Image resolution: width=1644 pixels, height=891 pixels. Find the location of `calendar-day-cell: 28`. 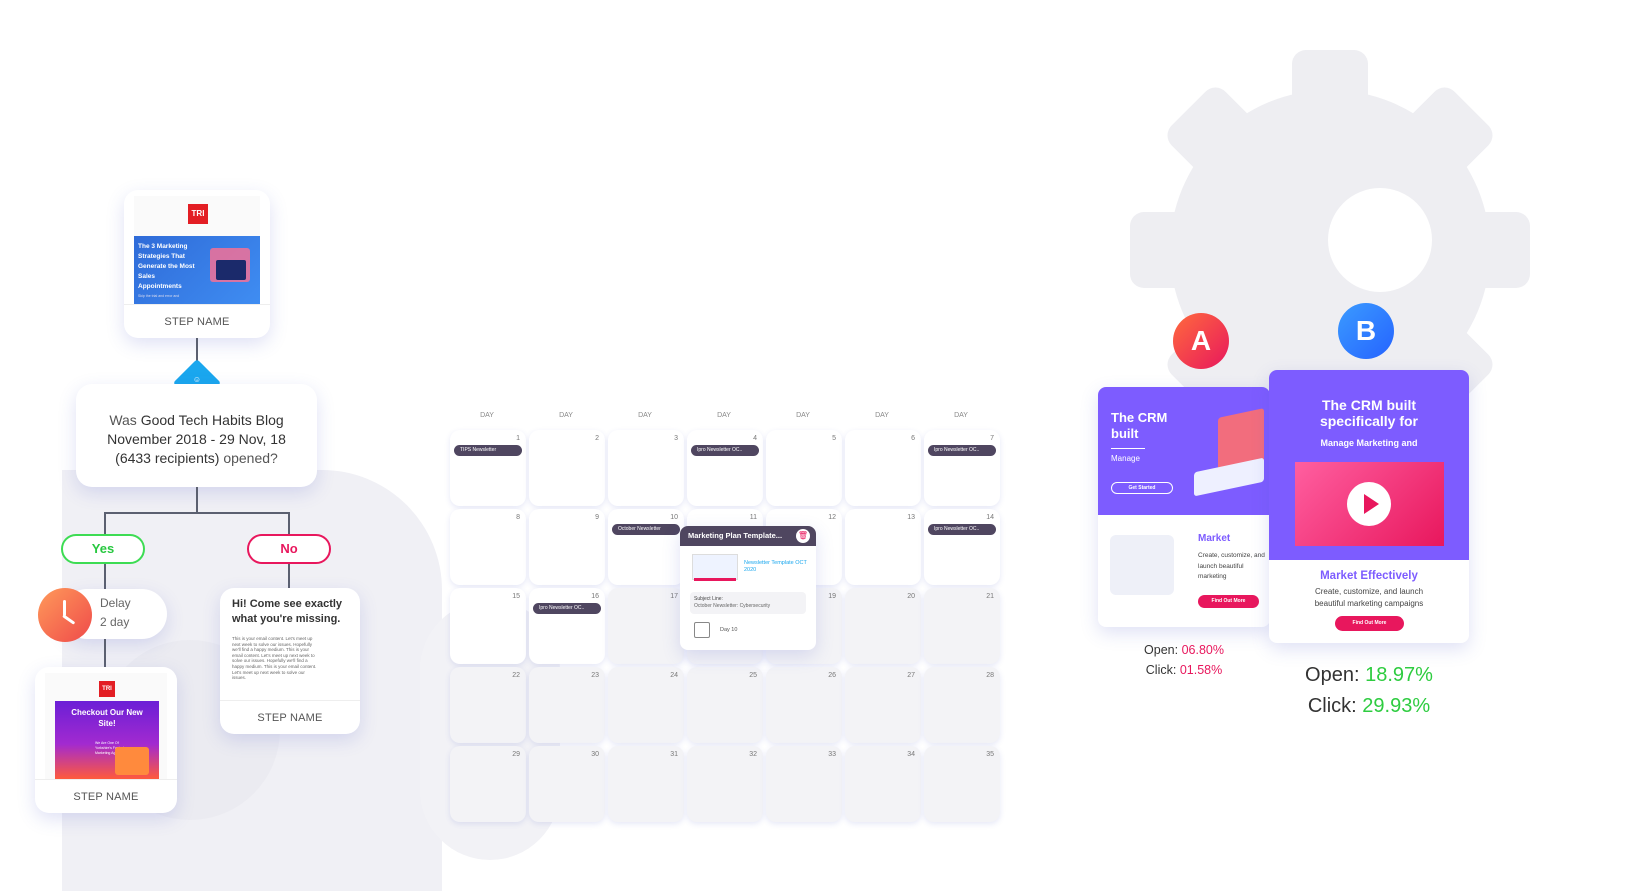

calendar-day-cell: 28 is located at coordinates (962, 705).